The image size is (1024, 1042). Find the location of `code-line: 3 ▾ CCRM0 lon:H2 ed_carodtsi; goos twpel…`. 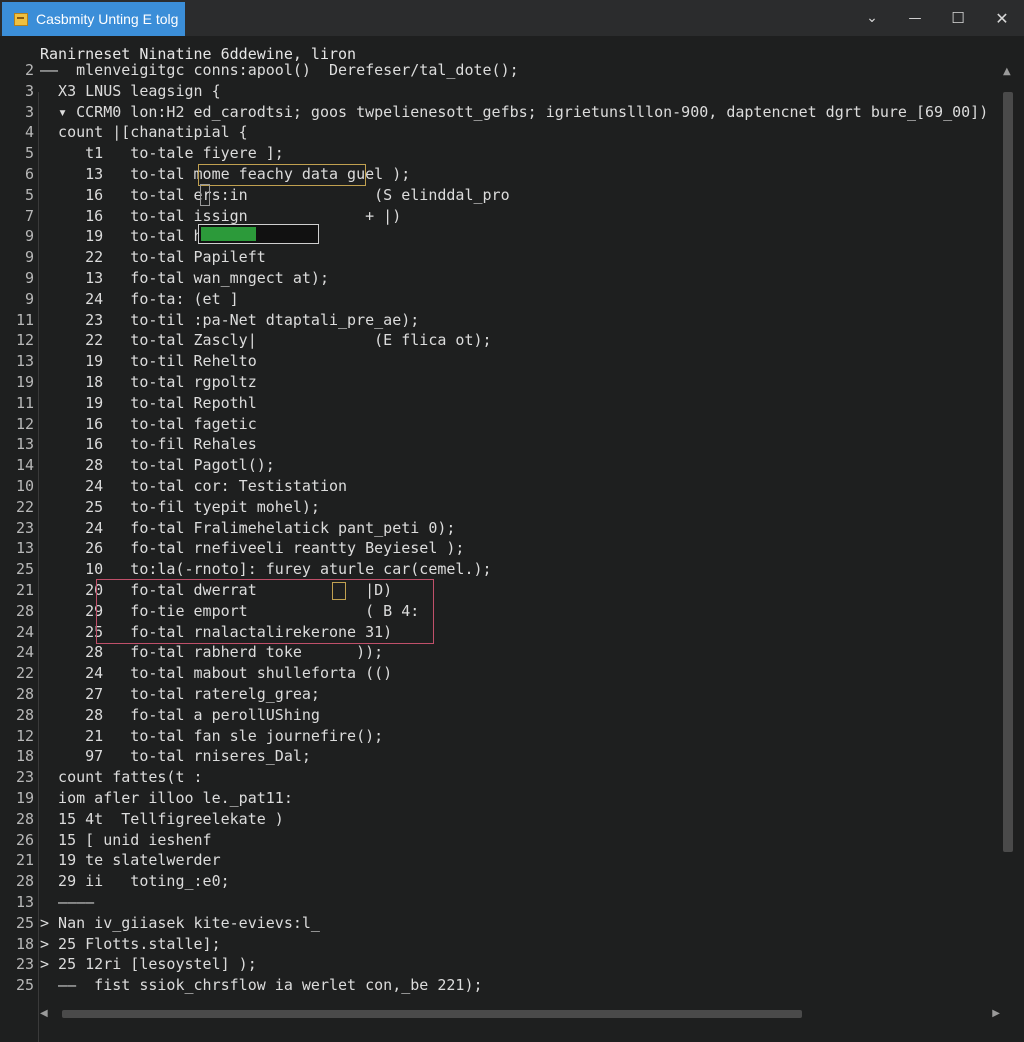

code-line: 3 ▾ CCRM0 lon:H2 ed_carodtsi; goos twpel… is located at coordinates (495, 112).